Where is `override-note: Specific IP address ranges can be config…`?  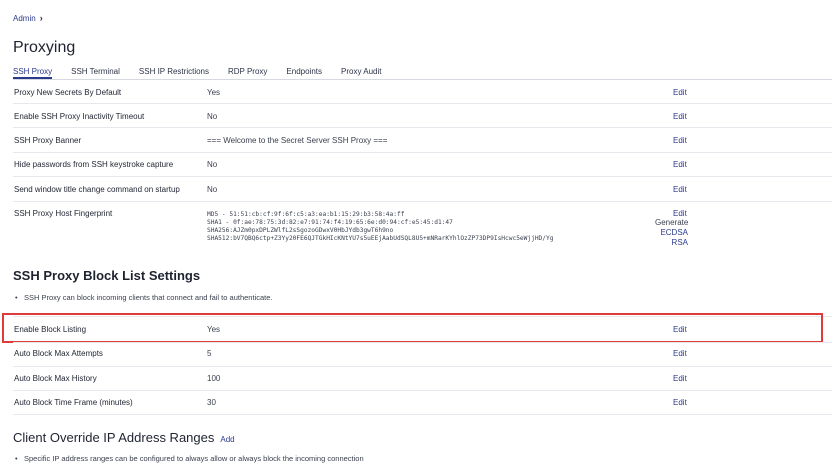 override-note: Specific IP address ranges can be config… is located at coordinates (189, 458).